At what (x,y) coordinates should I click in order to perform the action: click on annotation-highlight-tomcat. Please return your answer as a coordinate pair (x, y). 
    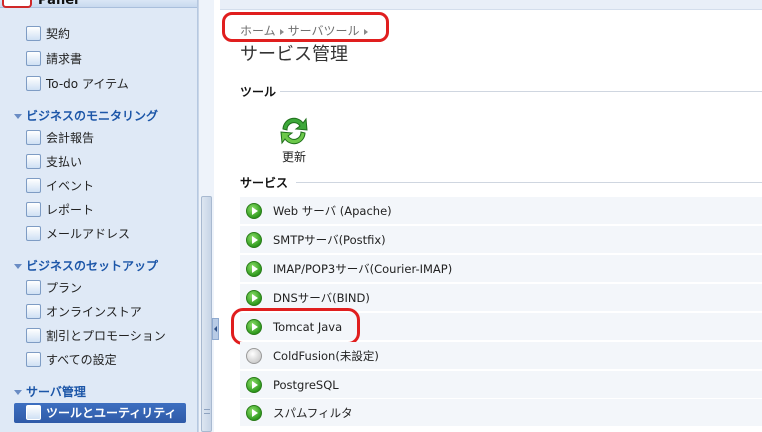
    Looking at the image, I should click on (295, 326).